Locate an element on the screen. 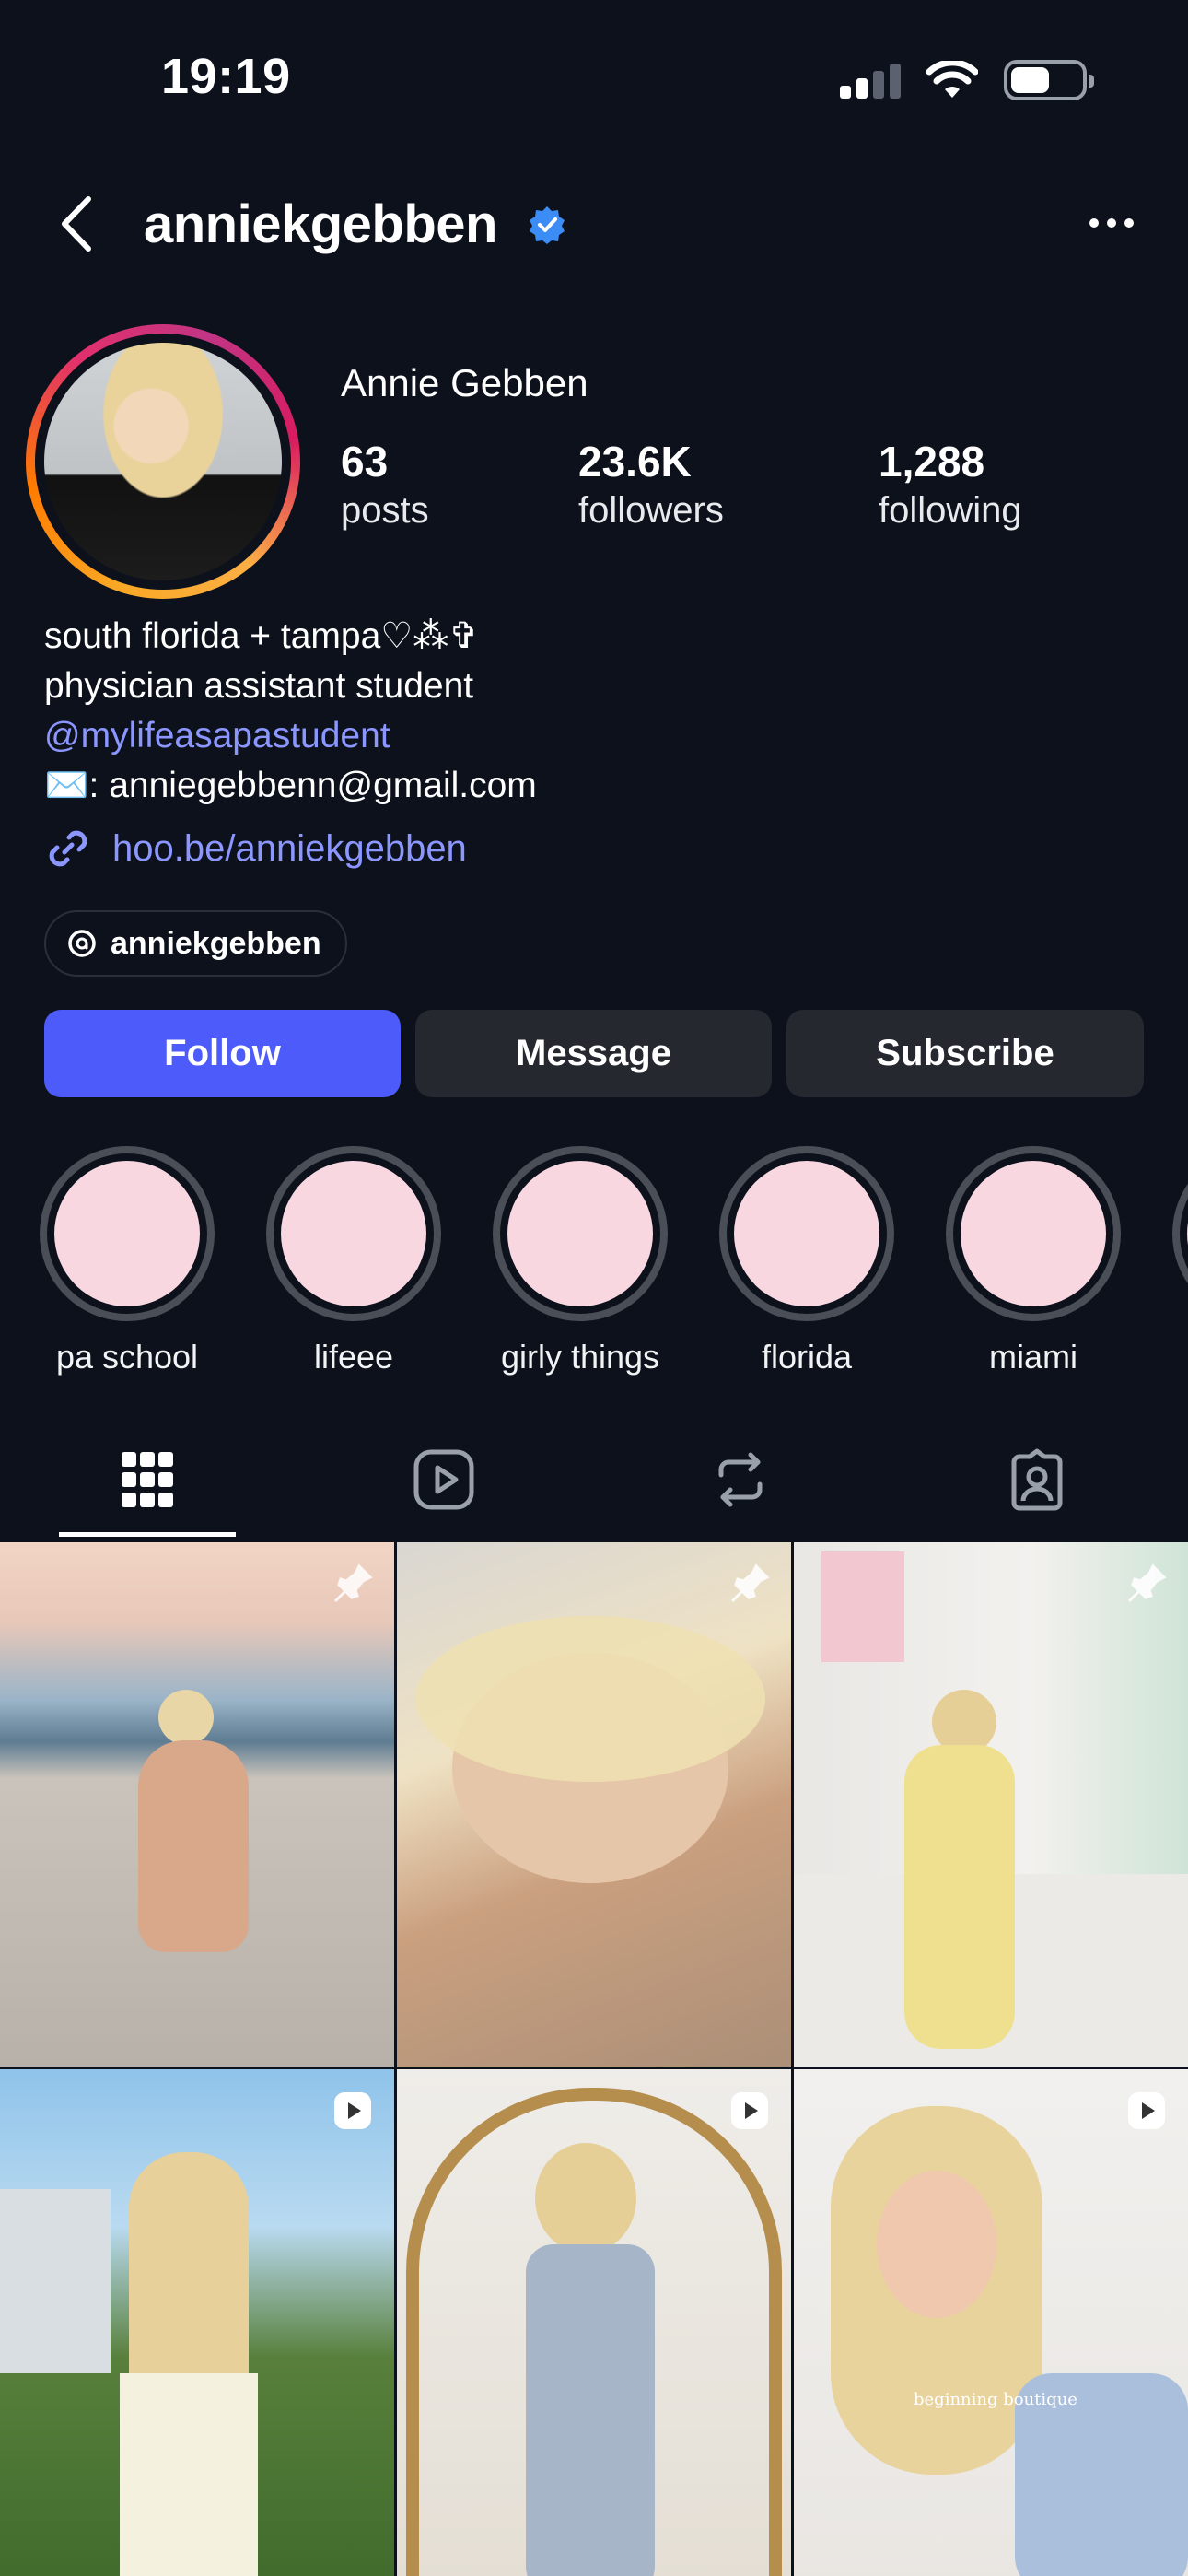  stat-followers: 23.6K followers is located at coordinates (651, 484).